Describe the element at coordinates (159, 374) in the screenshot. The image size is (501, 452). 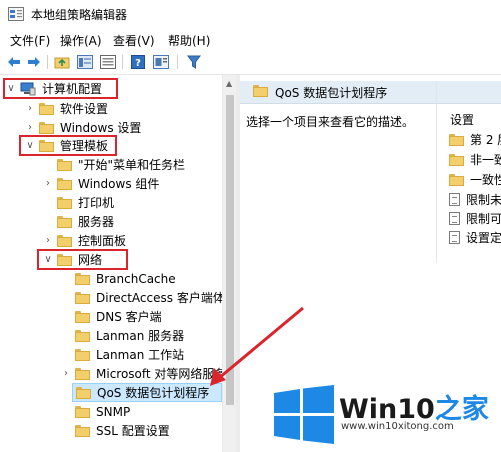
I see `tree-label: Microsoft 对等网络服务` at that location.